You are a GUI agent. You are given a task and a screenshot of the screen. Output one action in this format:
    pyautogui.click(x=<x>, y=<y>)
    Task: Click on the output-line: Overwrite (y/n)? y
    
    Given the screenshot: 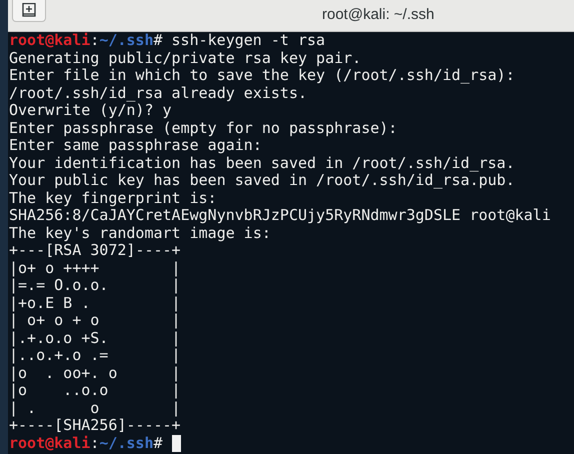 What is the action you would take?
    pyautogui.click(x=90, y=111)
    